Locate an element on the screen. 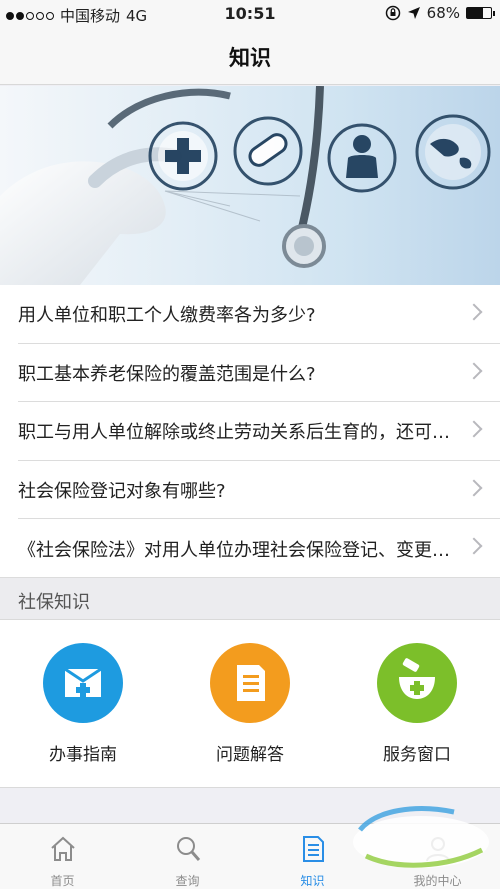  faq-question: 职工基本养老保险的覆盖范围是什么? is located at coordinates (167, 374).